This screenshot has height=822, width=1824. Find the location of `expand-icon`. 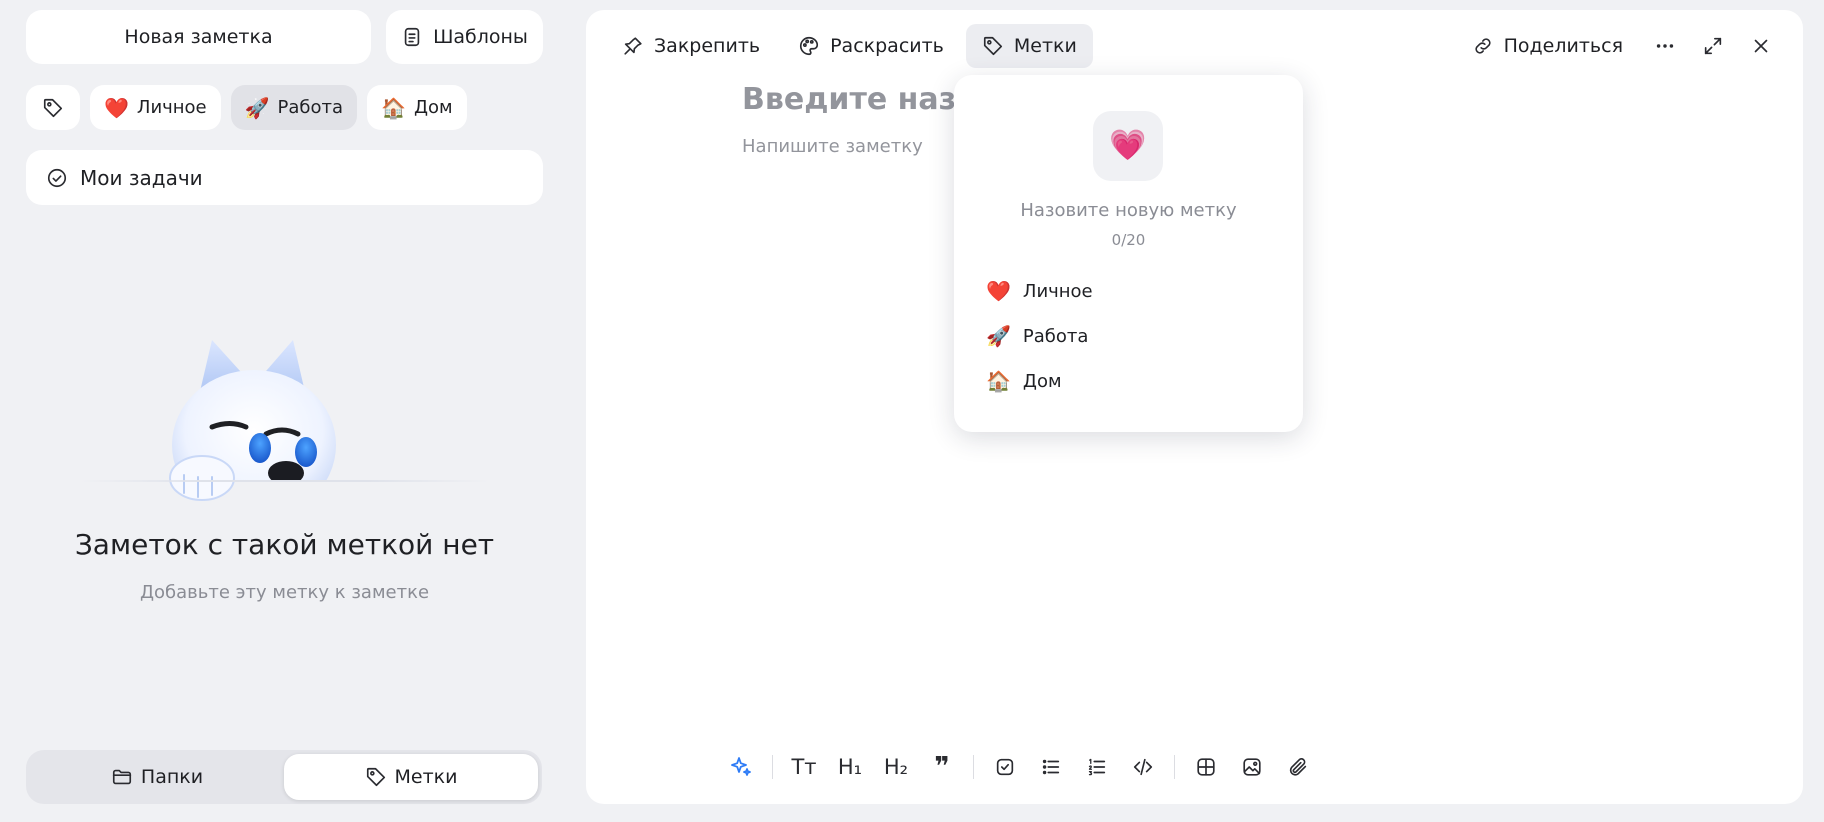

expand-icon is located at coordinates (1713, 46).